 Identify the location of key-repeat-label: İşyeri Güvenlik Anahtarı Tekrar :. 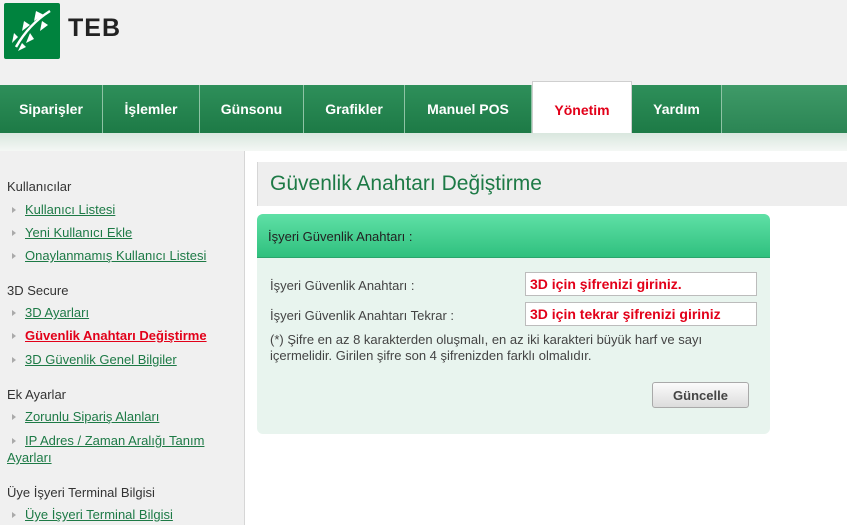
(362, 315).